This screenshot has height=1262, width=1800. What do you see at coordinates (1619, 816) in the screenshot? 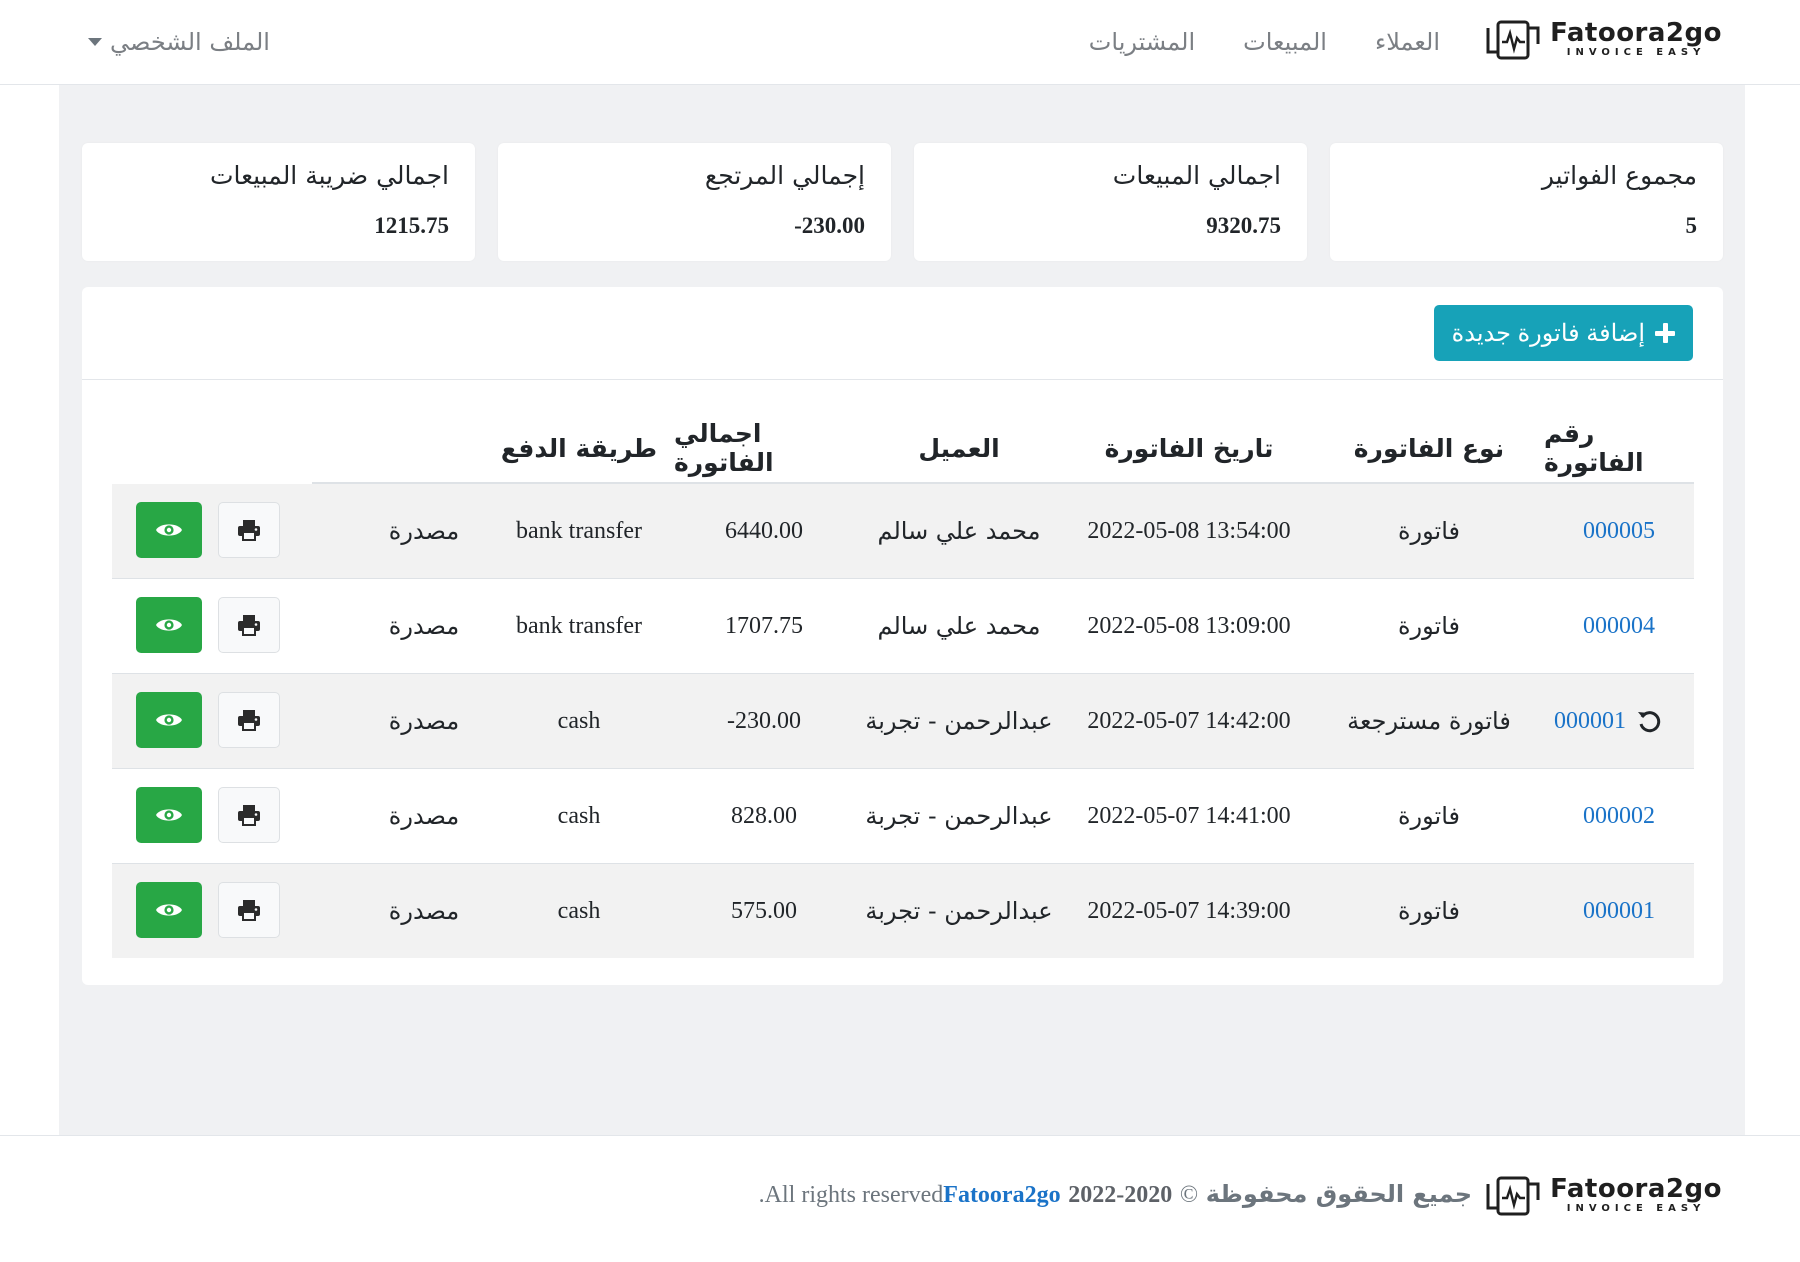
I see `invoice-number-link: 000002` at bounding box center [1619, 816].